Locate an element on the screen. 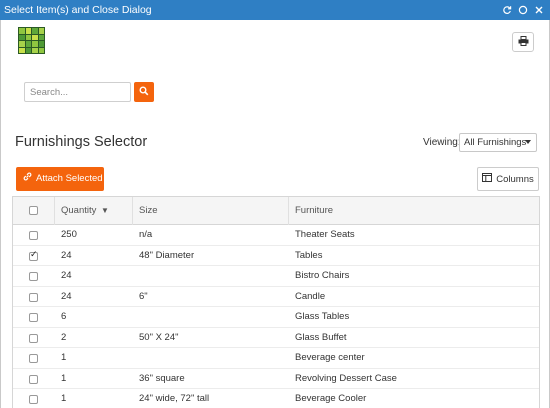  select-all-checkbox is located at coordinates (33, 210).